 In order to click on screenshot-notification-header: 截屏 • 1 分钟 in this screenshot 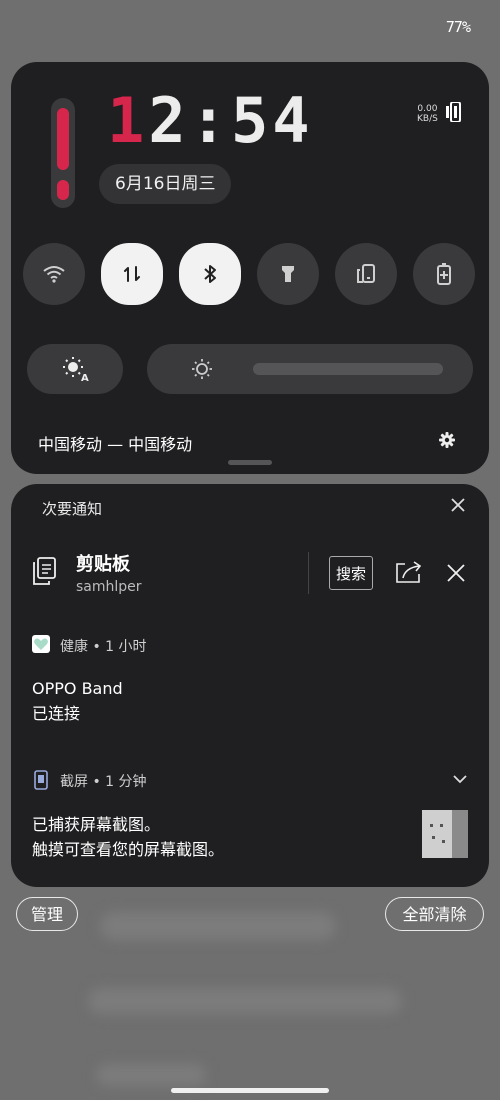, I will do `click(103, 781)`.